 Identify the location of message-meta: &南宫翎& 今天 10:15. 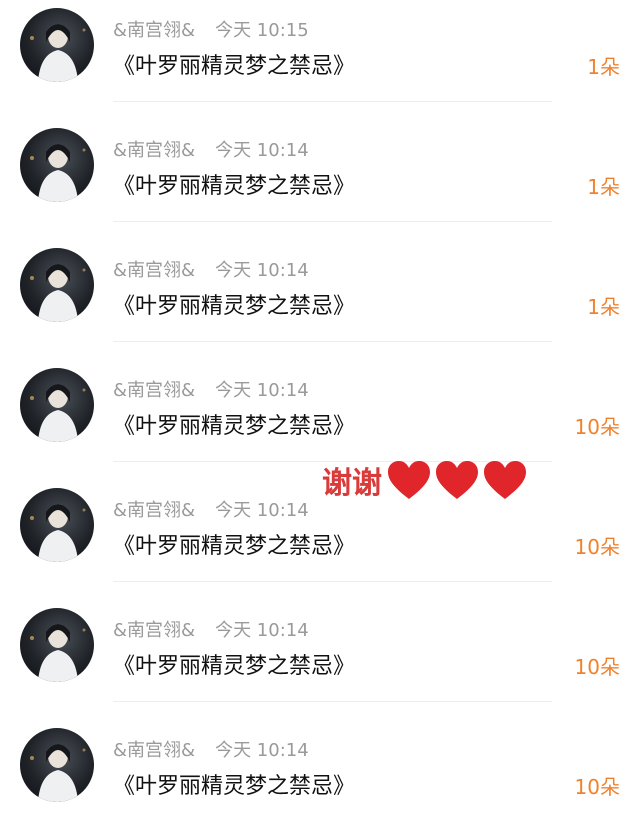
(211, 28).